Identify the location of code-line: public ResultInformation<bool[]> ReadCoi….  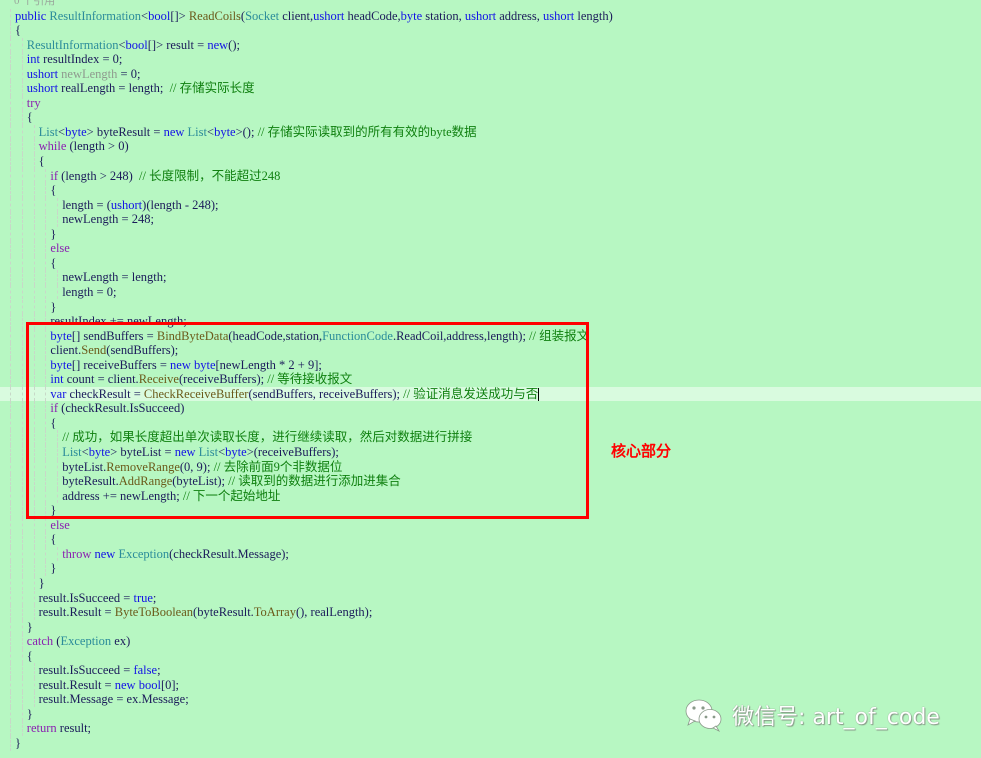
(490, 15).